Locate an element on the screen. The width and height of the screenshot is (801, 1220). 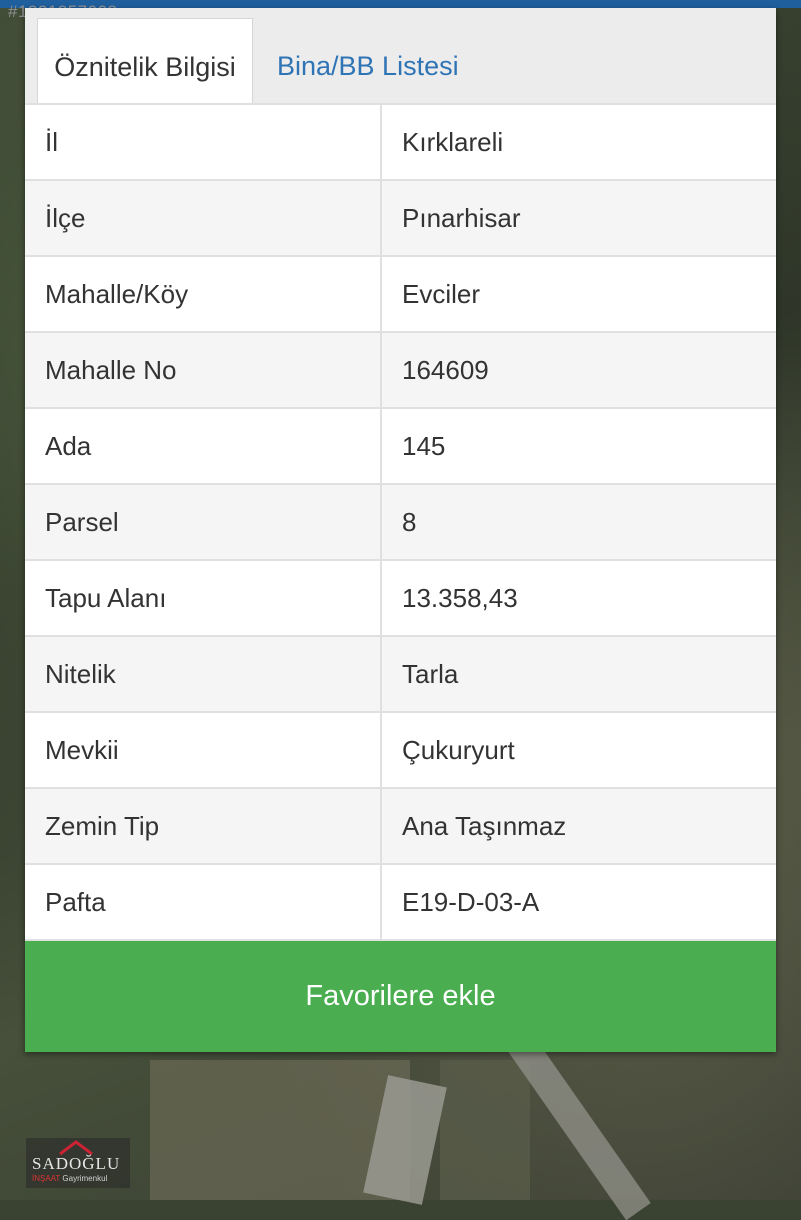
table-row: Ada 145 is located at coordinates (400, 447).